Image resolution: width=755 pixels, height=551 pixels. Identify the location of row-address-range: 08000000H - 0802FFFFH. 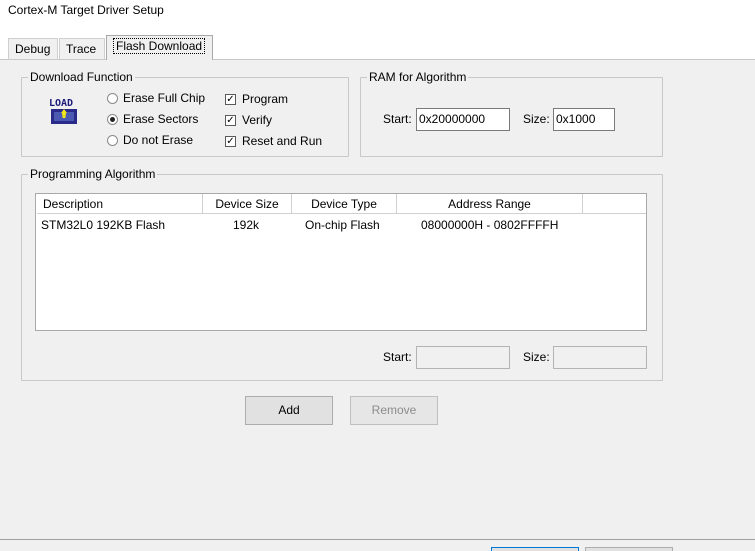
(490, 225).